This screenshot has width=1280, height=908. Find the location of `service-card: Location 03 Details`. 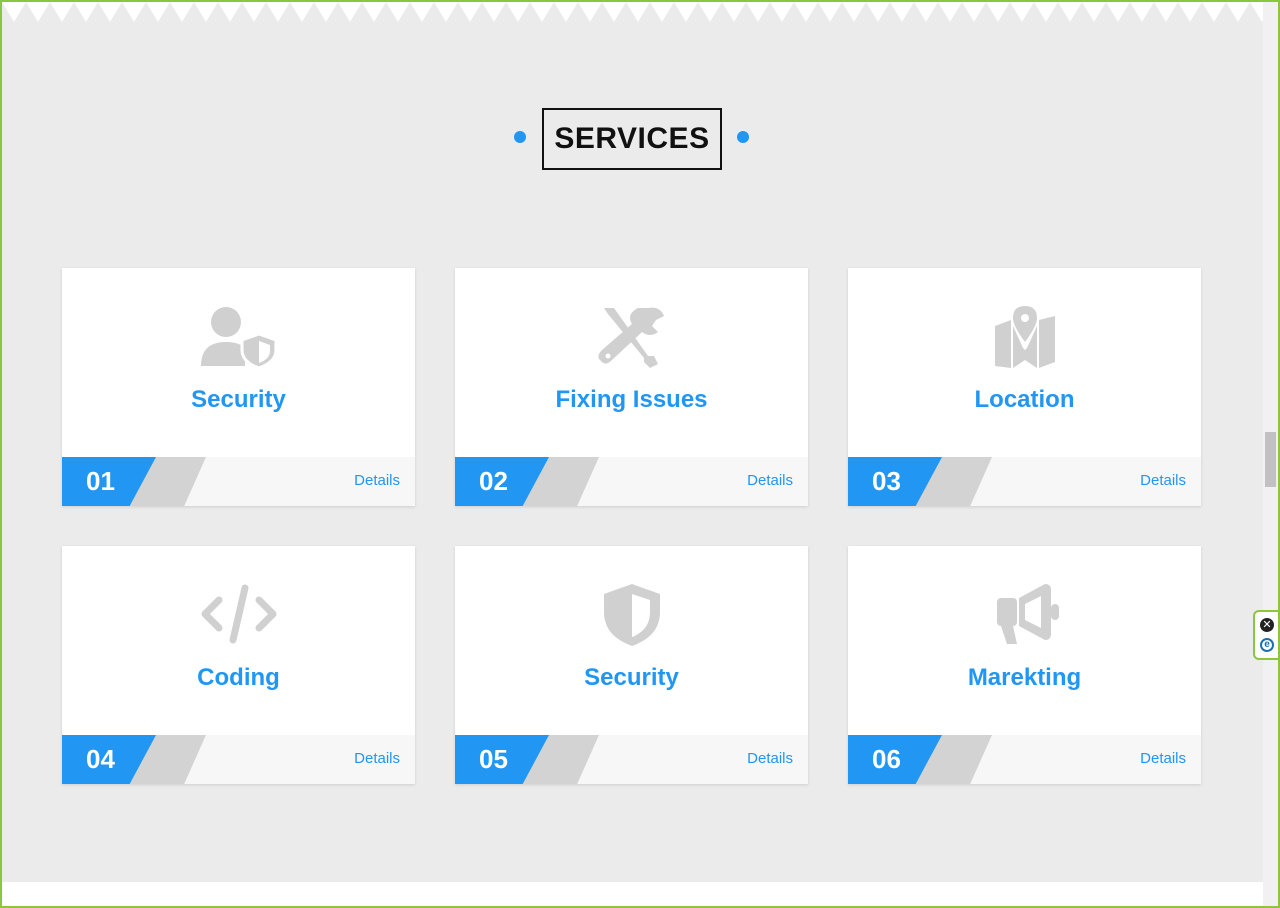

service-card: Location 03 Details is located at coordinates (1024, 387).